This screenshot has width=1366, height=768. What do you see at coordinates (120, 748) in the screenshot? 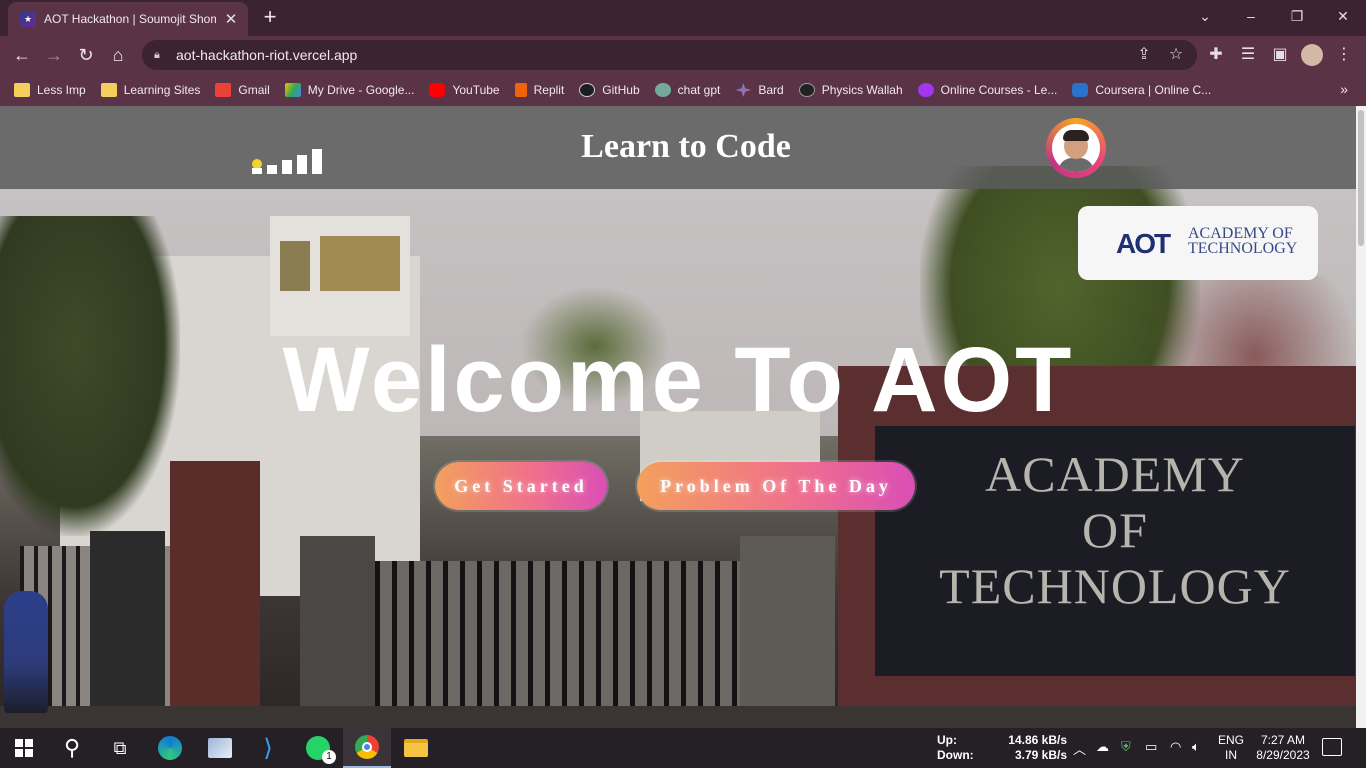
I see `task-view-icon: ⧉` at bounding box center [120, 748].